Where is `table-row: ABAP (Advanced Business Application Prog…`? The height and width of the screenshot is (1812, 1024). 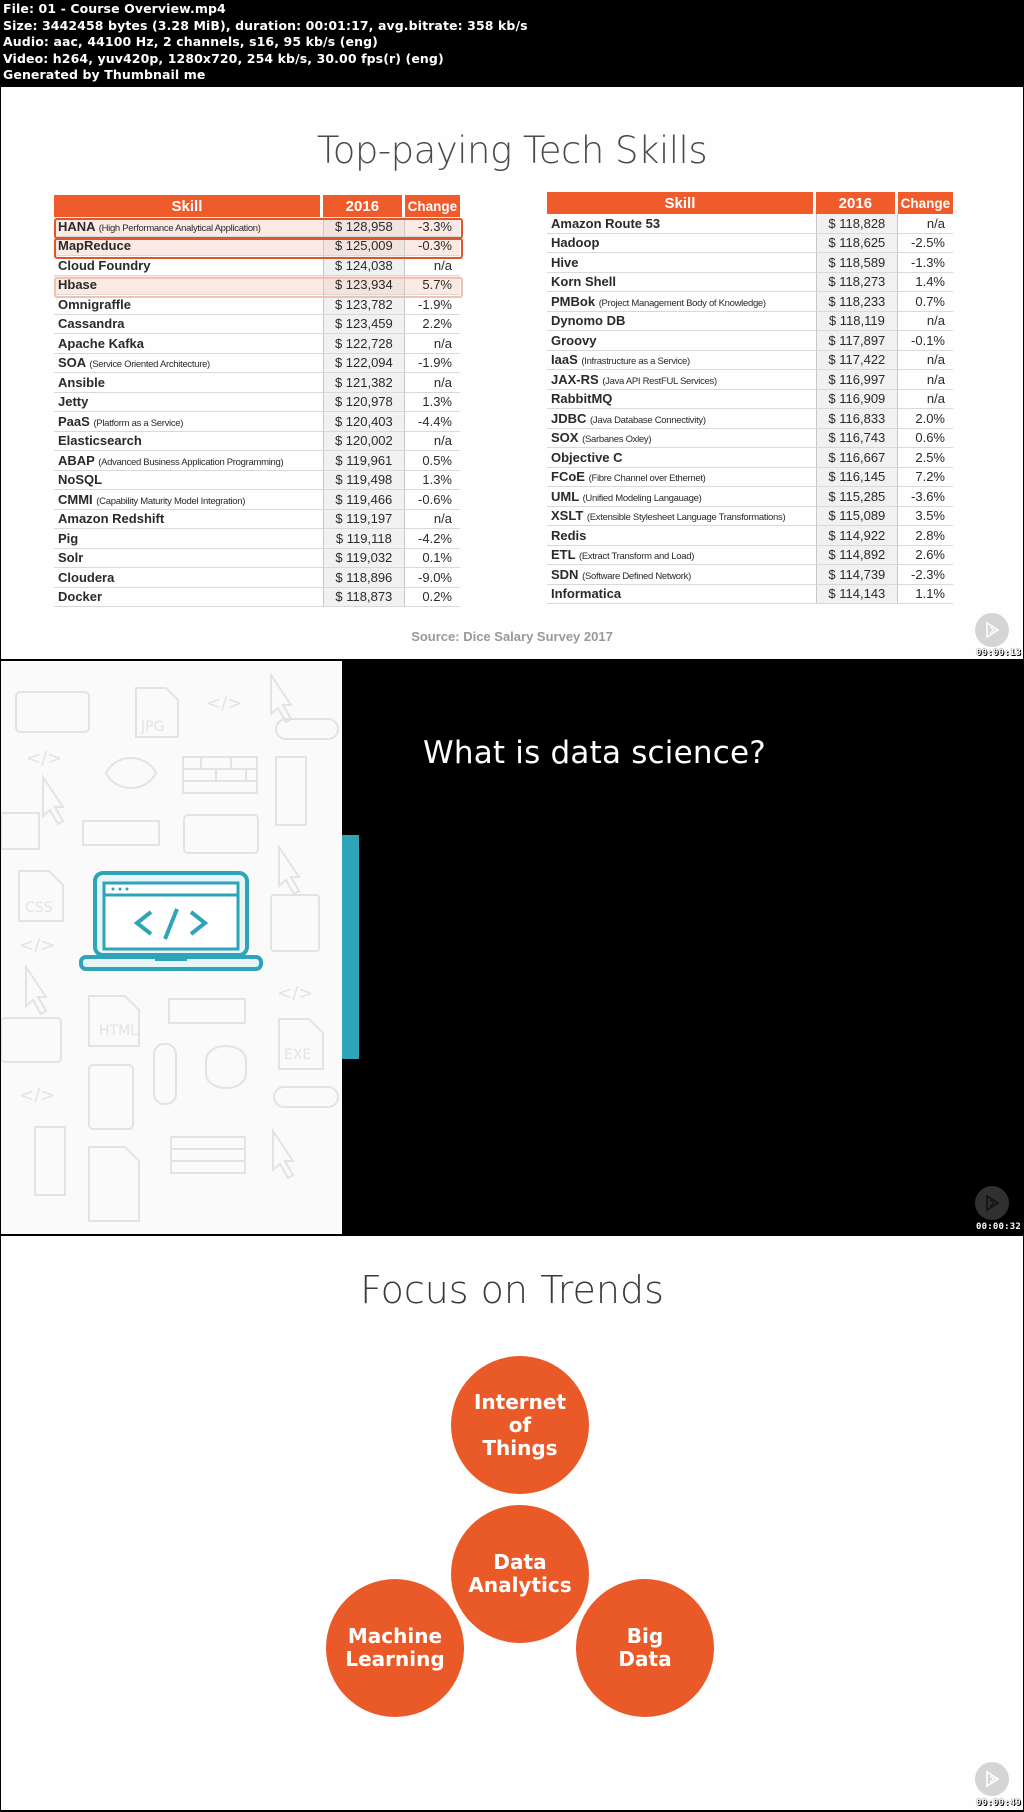
table-row: ABAP (Advanced Business Application Prog… is located at coordinates (257, 461).